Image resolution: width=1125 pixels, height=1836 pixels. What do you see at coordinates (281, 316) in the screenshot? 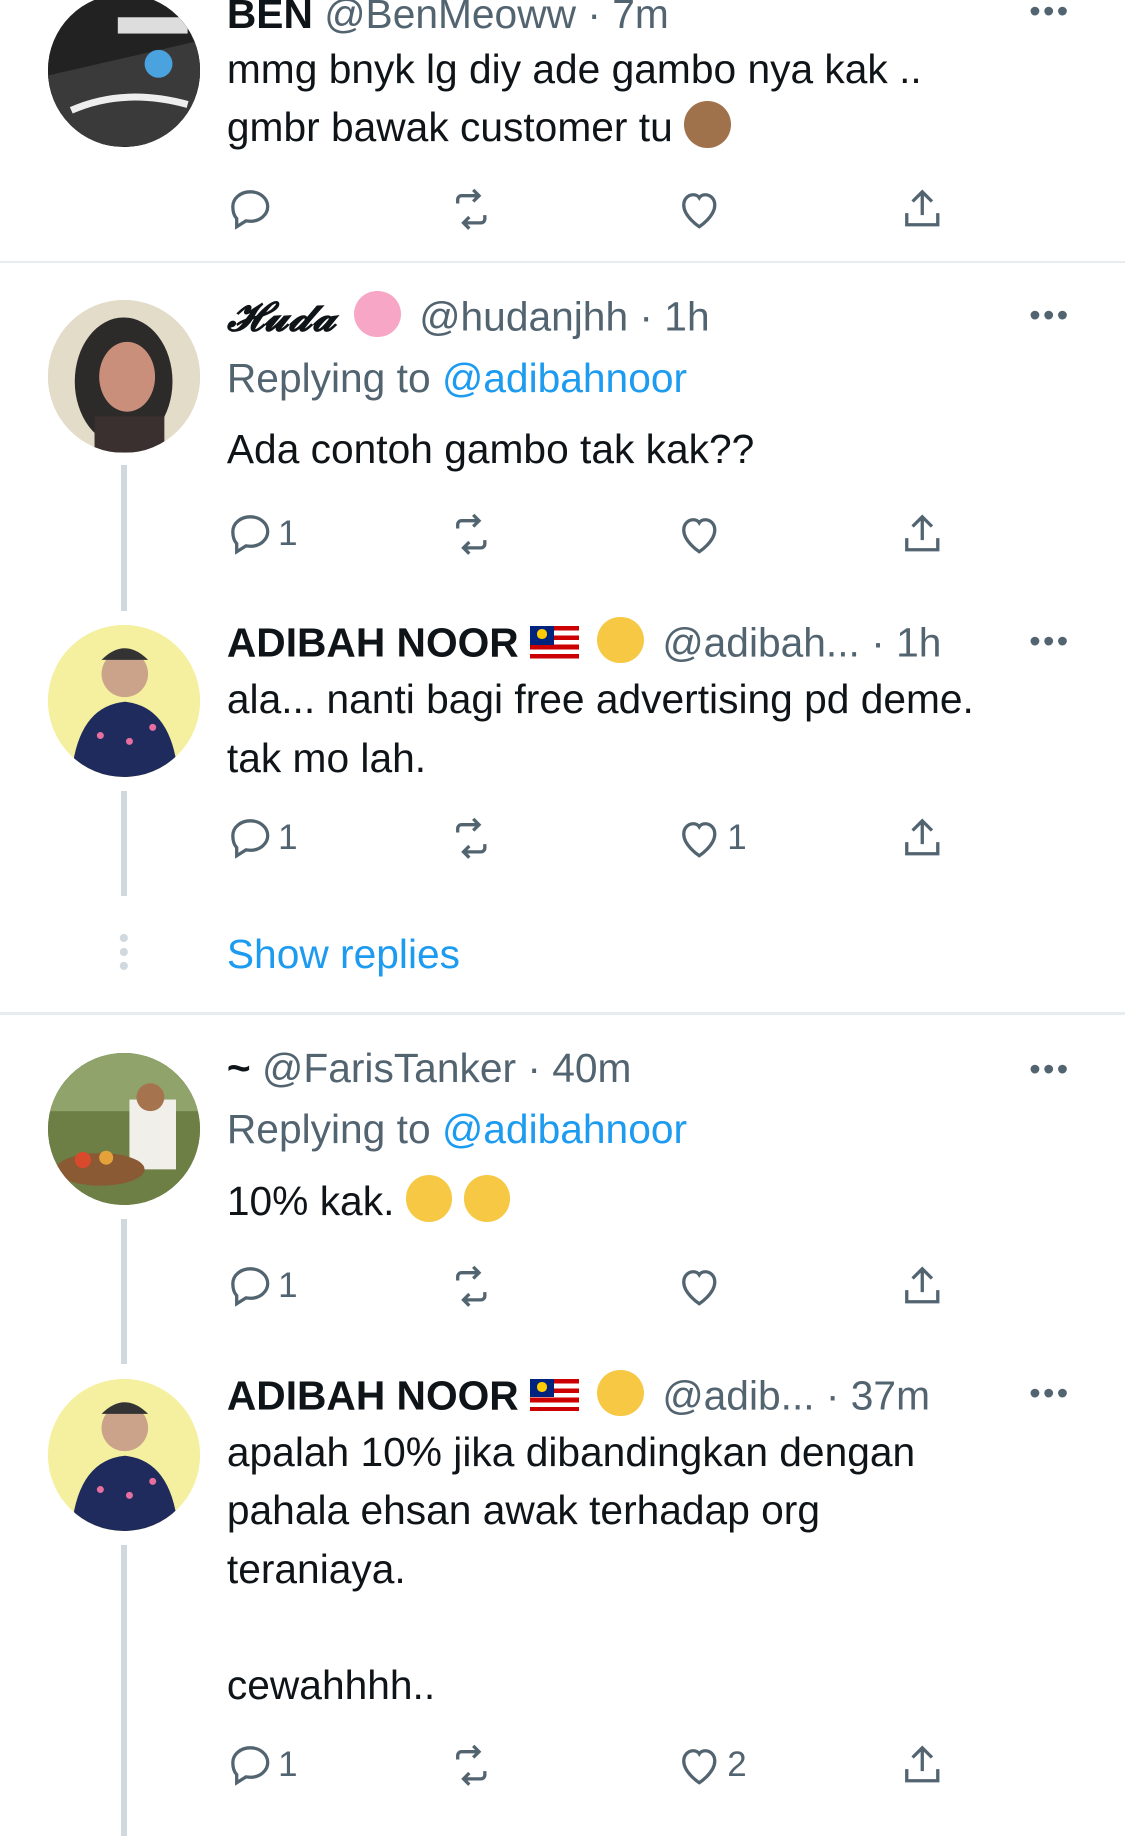
I see `display-name: 𝓗𝓾𝓭𝓪` at bounding box center [281, 316].